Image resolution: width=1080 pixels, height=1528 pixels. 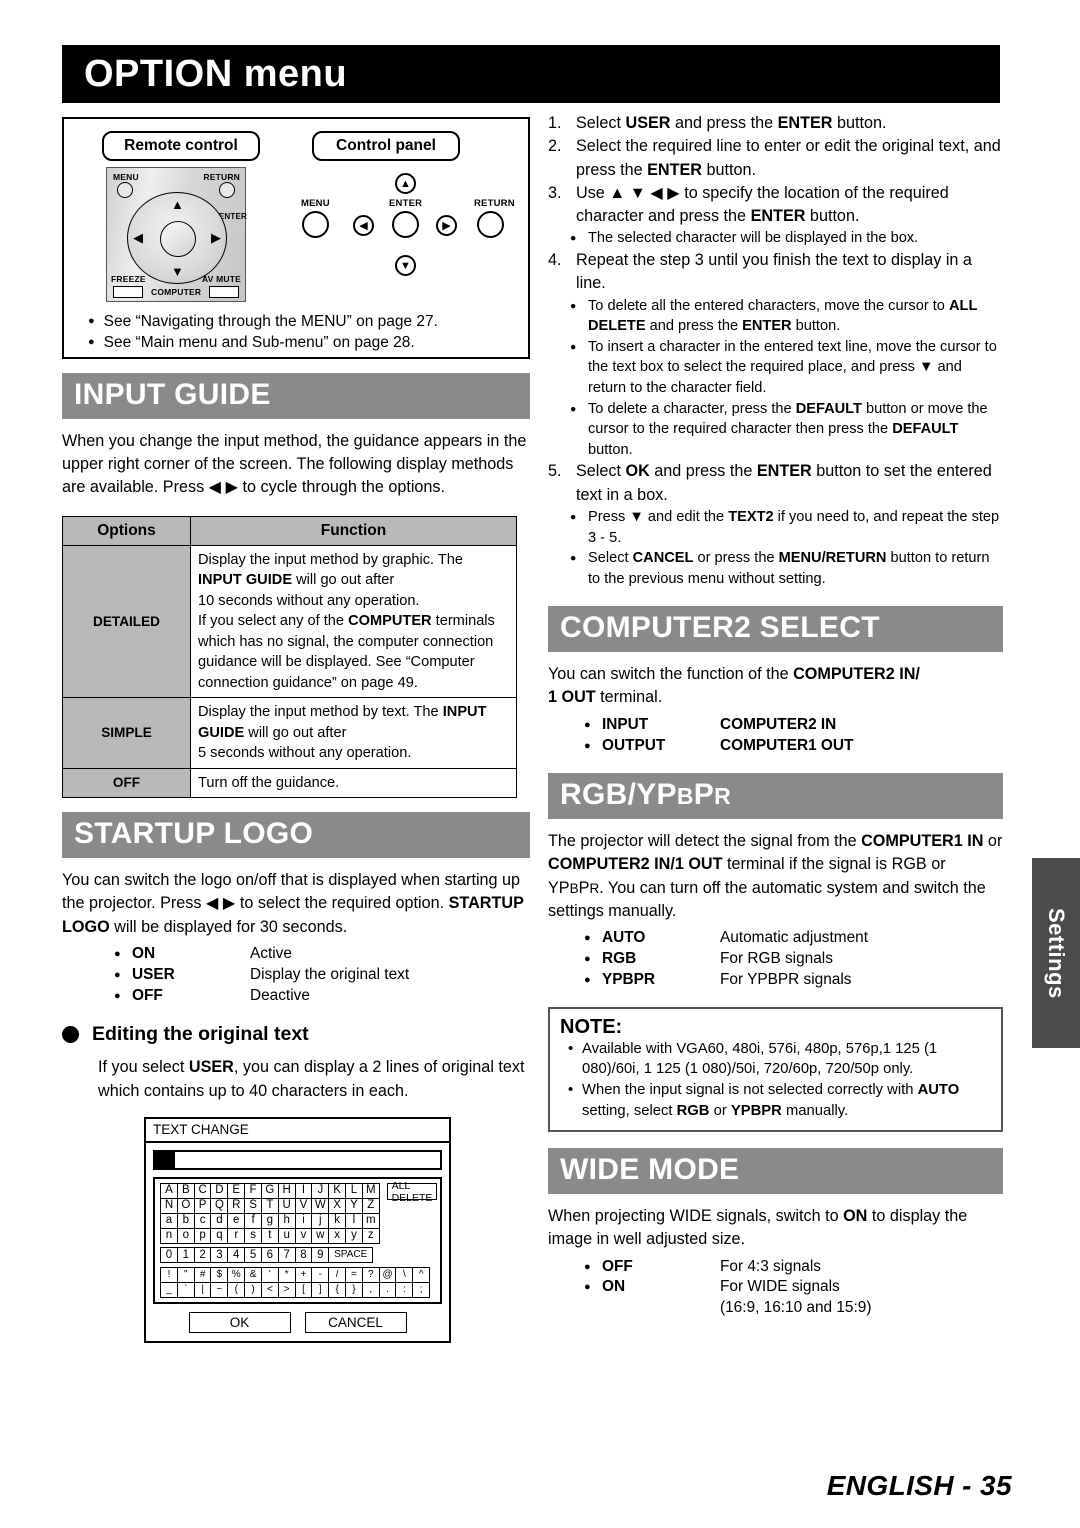 What do you see at coordinates (303, 1275) in the screenshot?
I see `key-plus: +` at bounding box center [303, 1275].